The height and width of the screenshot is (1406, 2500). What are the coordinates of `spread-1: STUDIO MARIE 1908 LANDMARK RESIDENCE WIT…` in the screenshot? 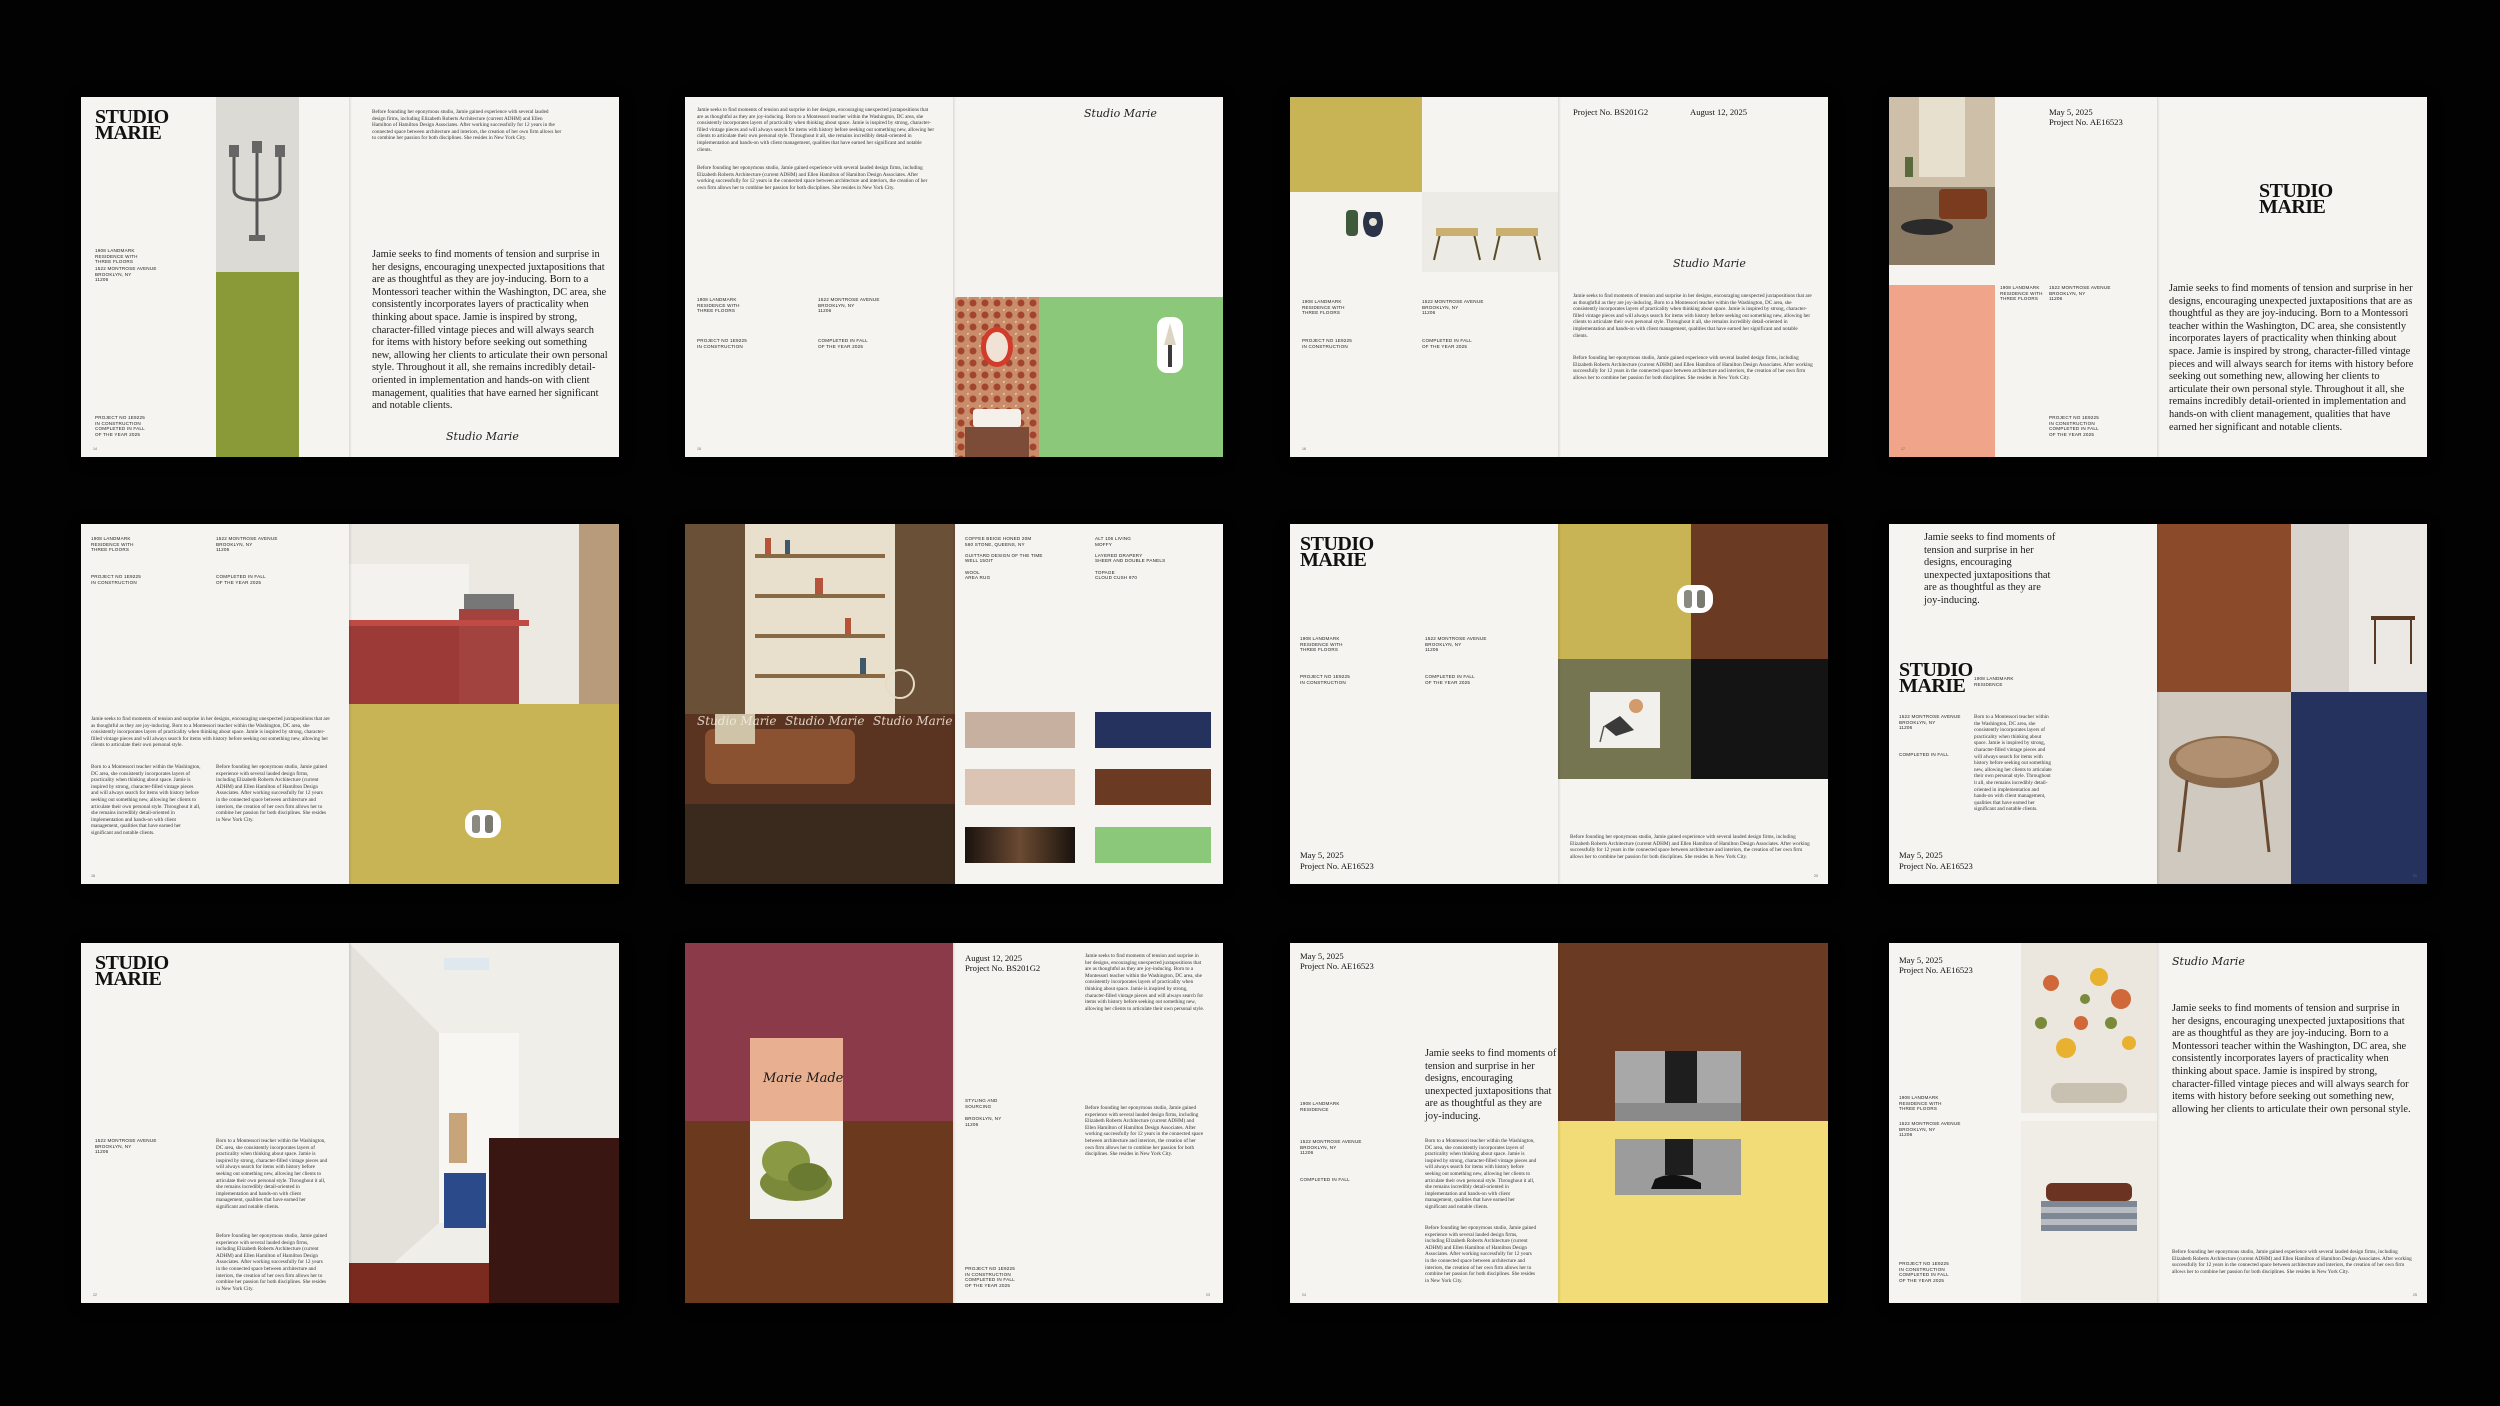 It's located at (350, 277).